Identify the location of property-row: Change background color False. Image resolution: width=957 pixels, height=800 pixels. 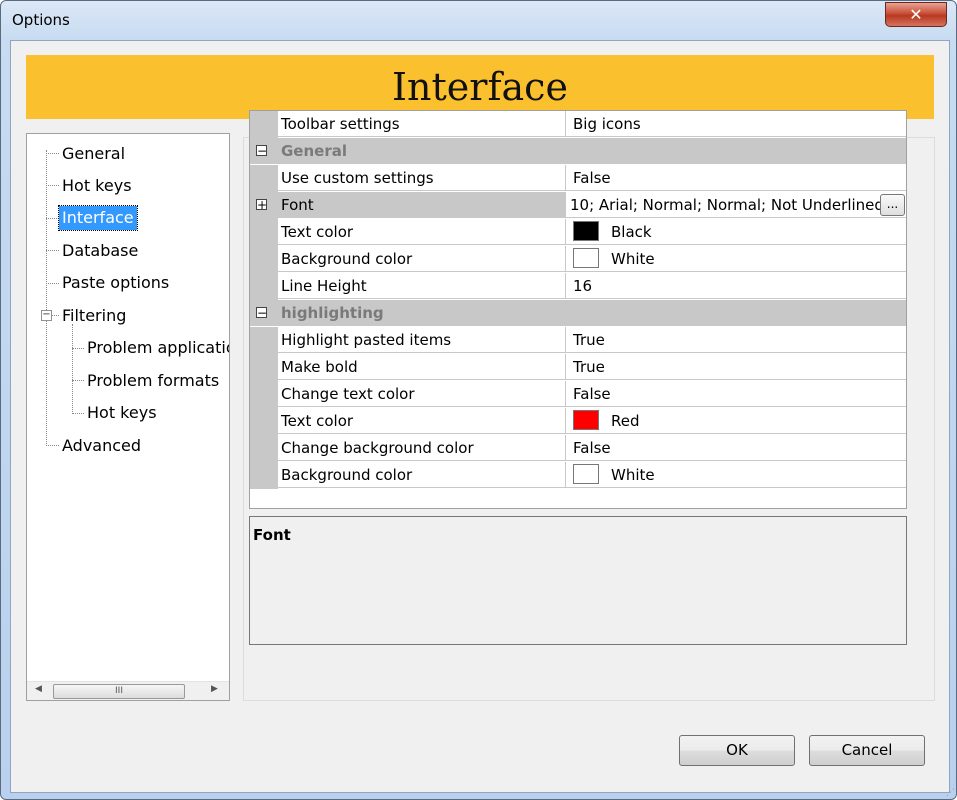
(578, 448).